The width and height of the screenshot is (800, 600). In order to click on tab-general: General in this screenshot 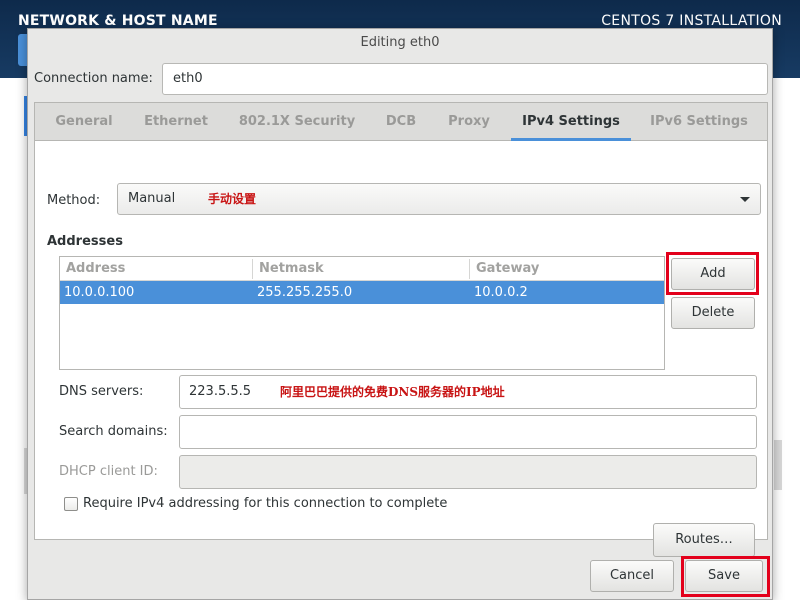, I will do `click(84, 121)`.